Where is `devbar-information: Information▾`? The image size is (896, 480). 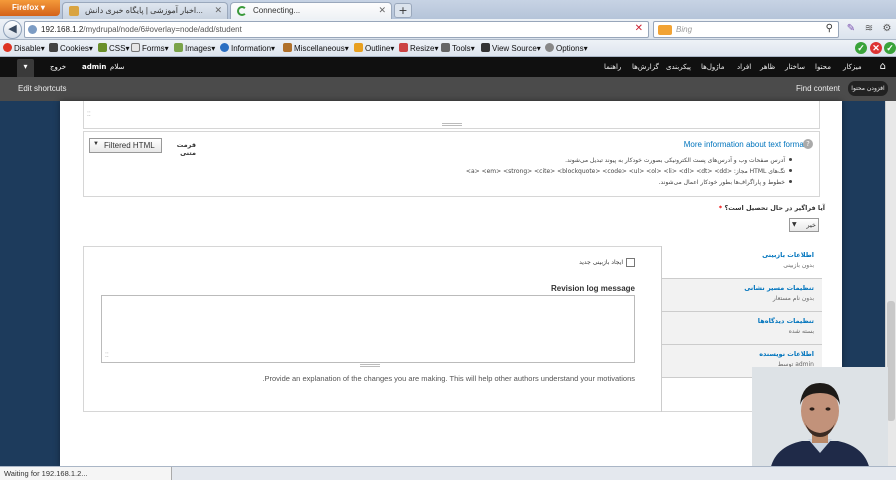
devbar-information: Information▾ is located at coordinates (247, 48).